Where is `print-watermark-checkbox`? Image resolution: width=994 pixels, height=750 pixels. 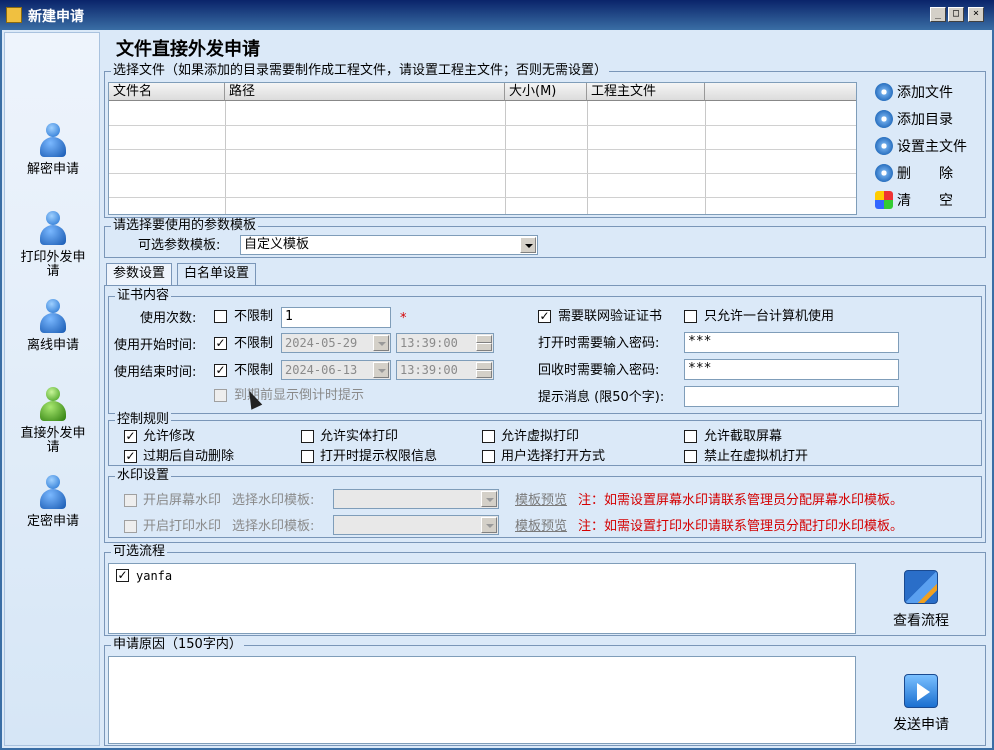 print-watermark-checkbox is located at coordinates (130, 526).